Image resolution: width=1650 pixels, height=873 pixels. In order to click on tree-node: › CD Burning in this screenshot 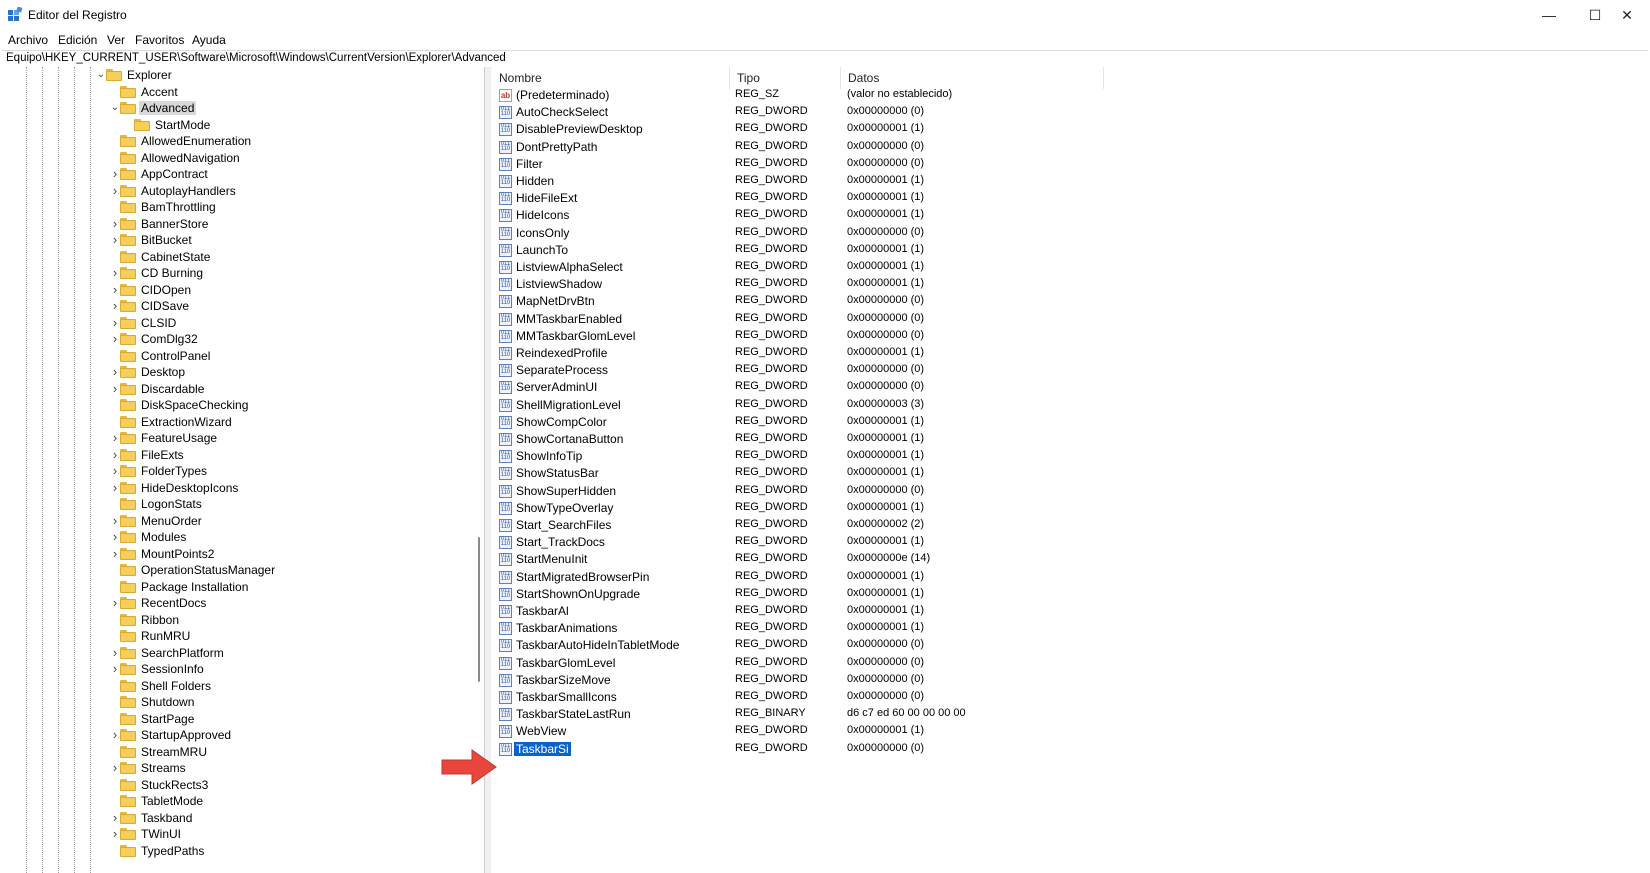, I will do `click(235, 273)`.